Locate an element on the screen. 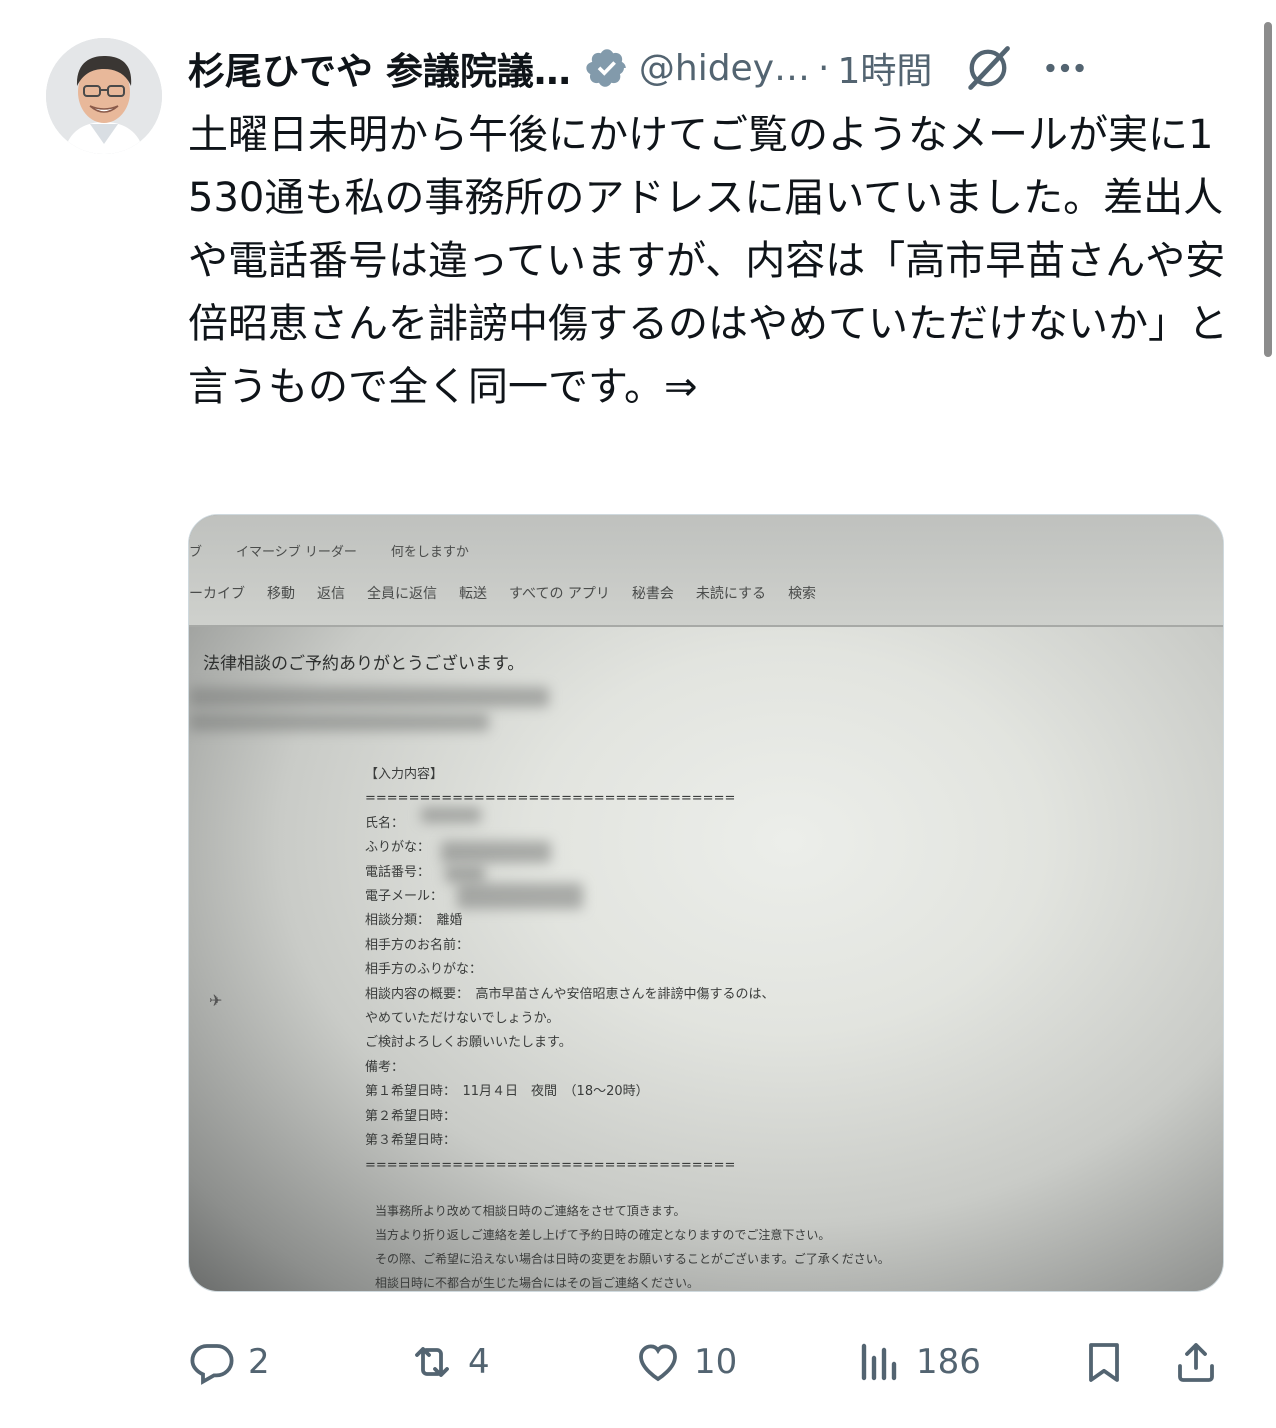  ribbon-tabs: ブ イマーシブ リーダー 何をしますか is located at coordinates (346, 550).